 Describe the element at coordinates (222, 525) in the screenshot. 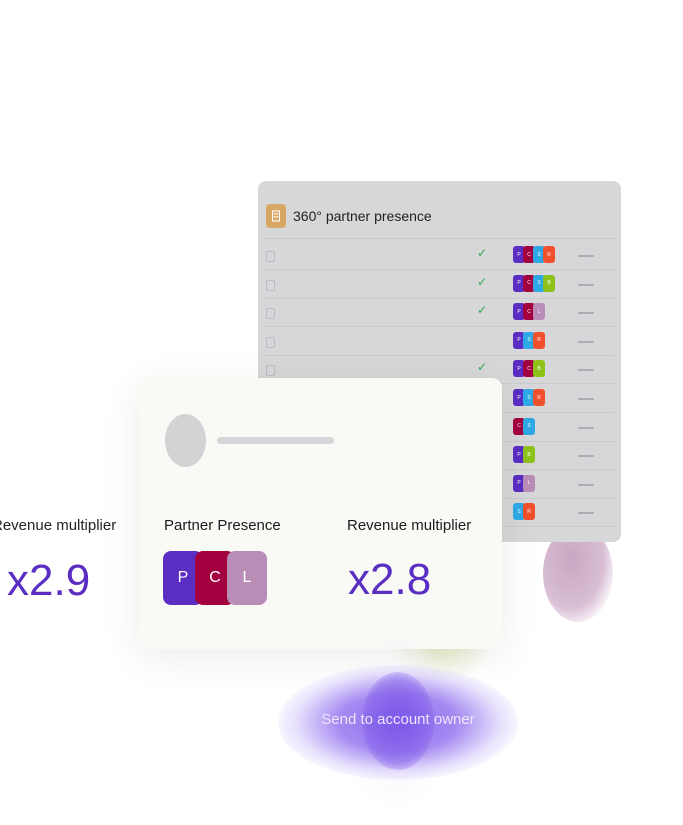

I see `partner-presence-label: Partner Presence` at that location.